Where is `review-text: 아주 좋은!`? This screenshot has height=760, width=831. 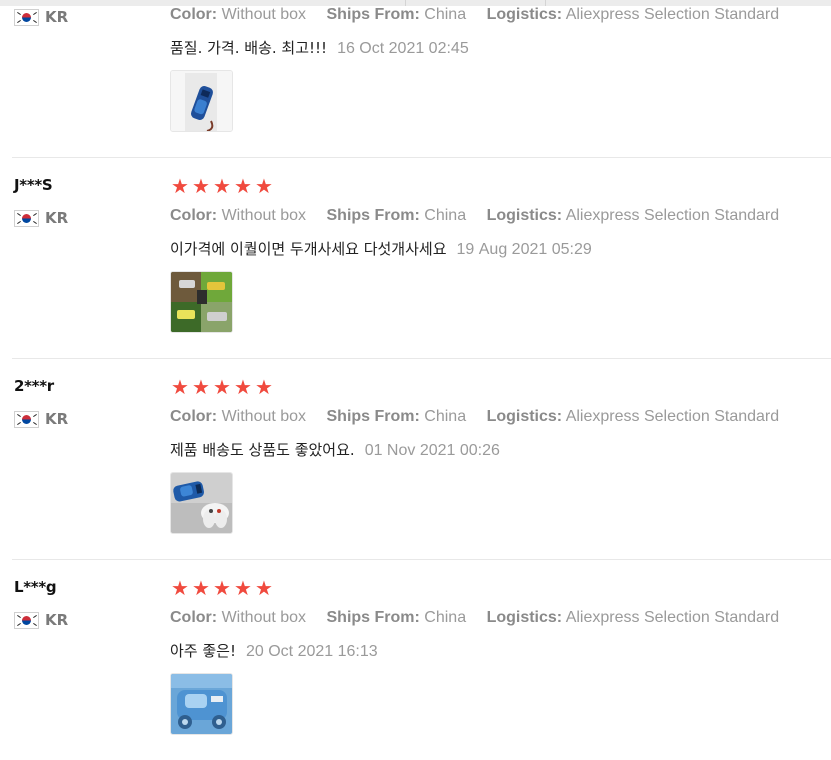
review-text: 아주 좋은! is located at coordinates (203, 651).